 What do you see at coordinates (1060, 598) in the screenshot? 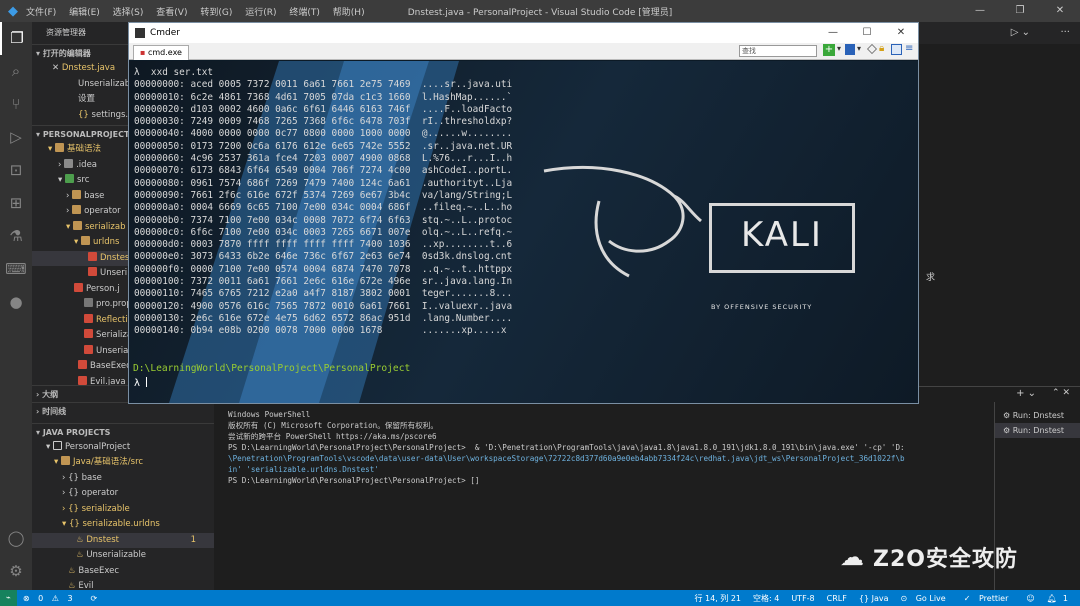
I see `notifications-icon: 🔔︎ 1` at bounding box center [1060, 598].